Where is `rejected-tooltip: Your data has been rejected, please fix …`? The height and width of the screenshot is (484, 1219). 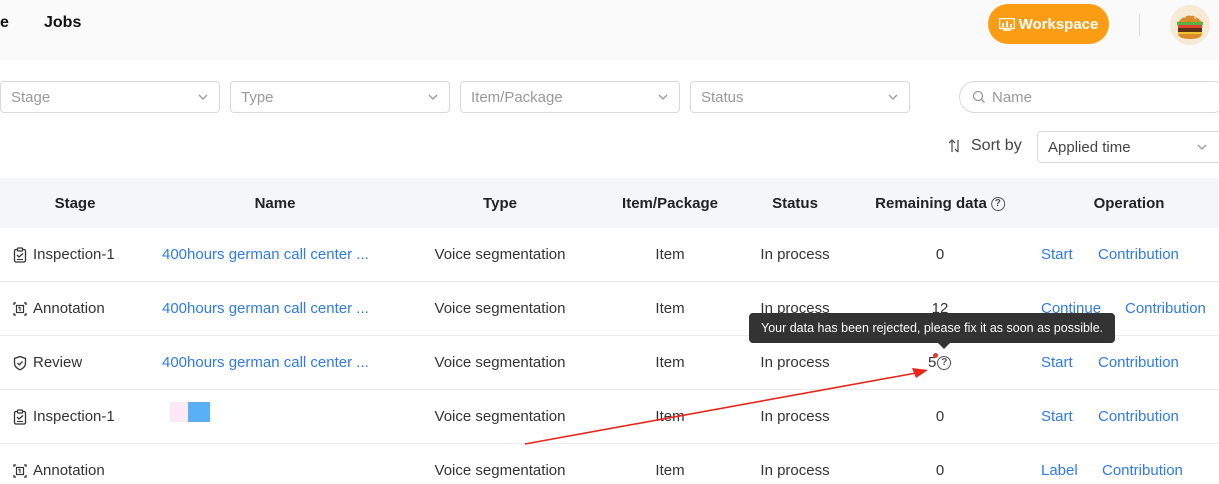 rejected-tooltip: Your data has been rejected, please fix … is located at coordinates (932, 328).